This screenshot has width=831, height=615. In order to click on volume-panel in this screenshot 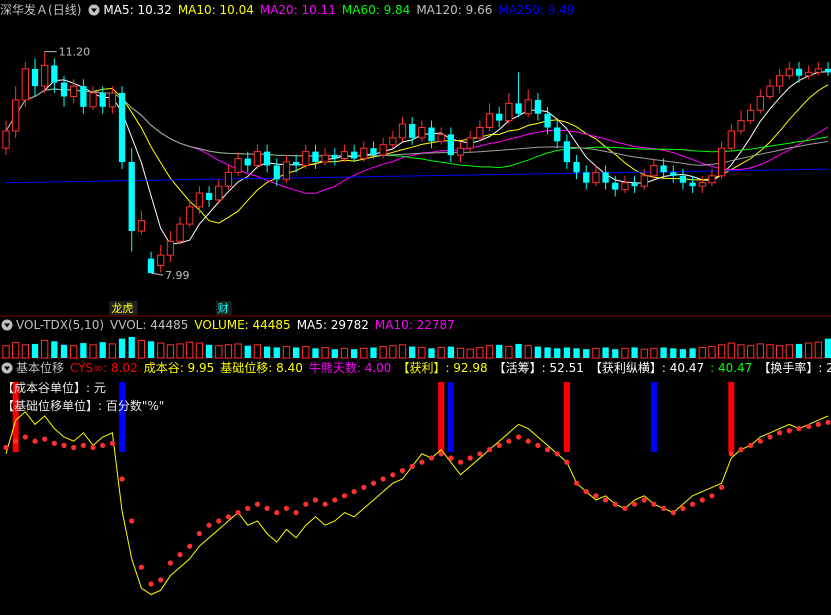, I will do `click(416, 347)`.